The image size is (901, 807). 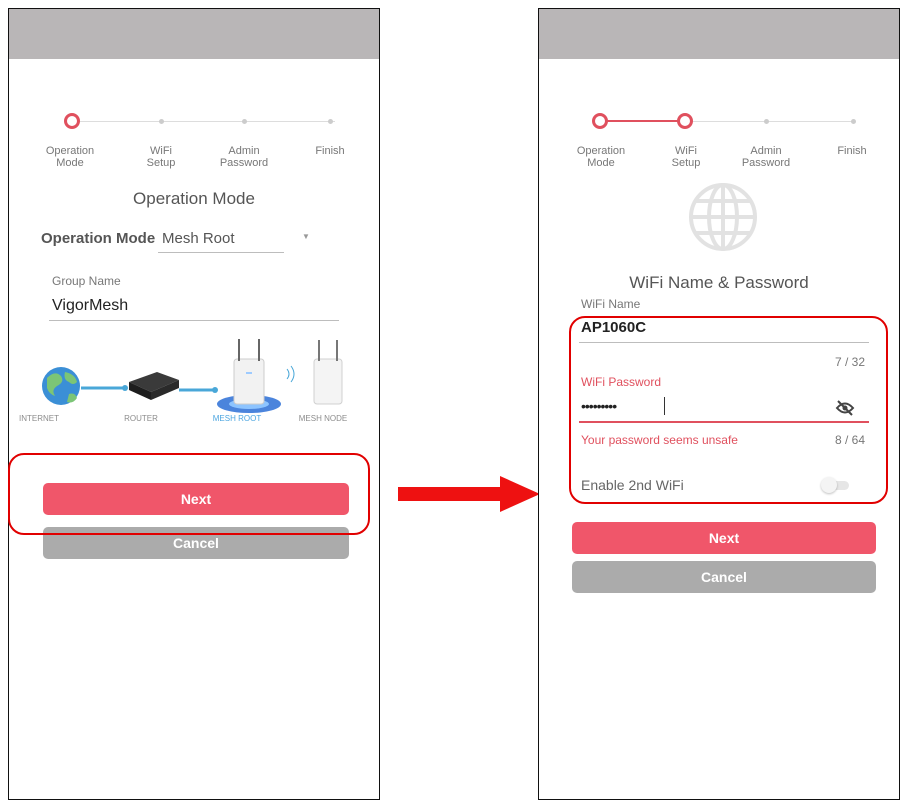 I want to click on router-icon, so click(x=154, y=386).